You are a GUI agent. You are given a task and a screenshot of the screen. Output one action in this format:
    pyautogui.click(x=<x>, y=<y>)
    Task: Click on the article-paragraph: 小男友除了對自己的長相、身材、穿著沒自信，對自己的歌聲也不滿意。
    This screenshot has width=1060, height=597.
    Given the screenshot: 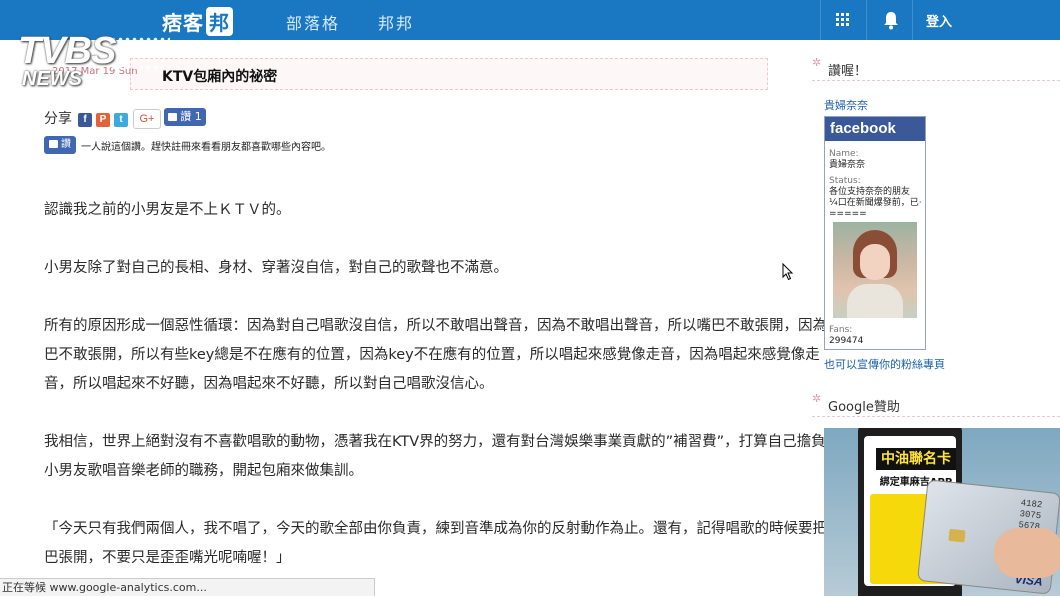 What is the action you would take?
    pyautogui.click(x=276, y=268)
    